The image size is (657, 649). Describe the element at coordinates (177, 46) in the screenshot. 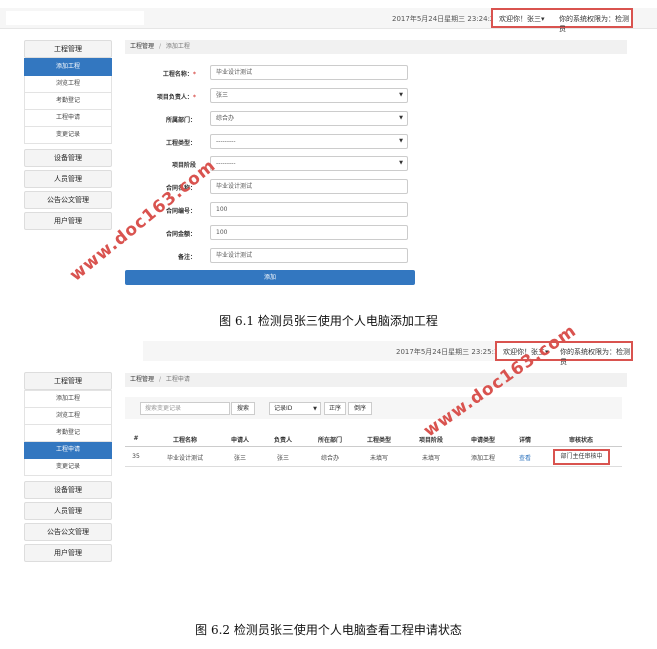

I see `breadcrumb-current: 添加工程` at that location.